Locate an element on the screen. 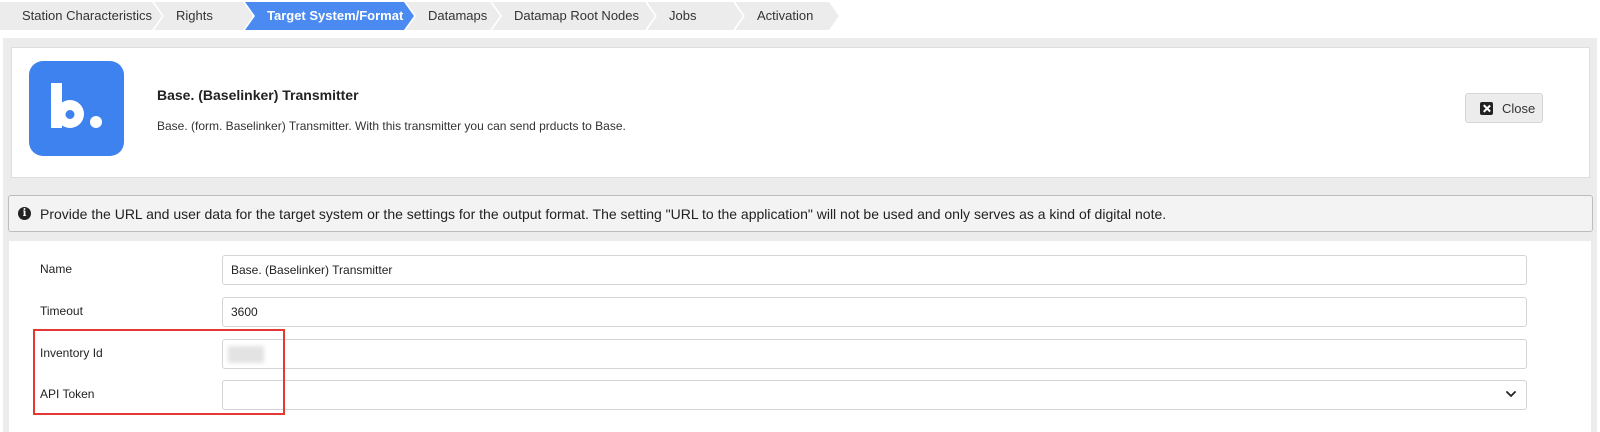  step-datamap-root-nodes: Datamap Root Nodes is located at coordinates (573, 16).